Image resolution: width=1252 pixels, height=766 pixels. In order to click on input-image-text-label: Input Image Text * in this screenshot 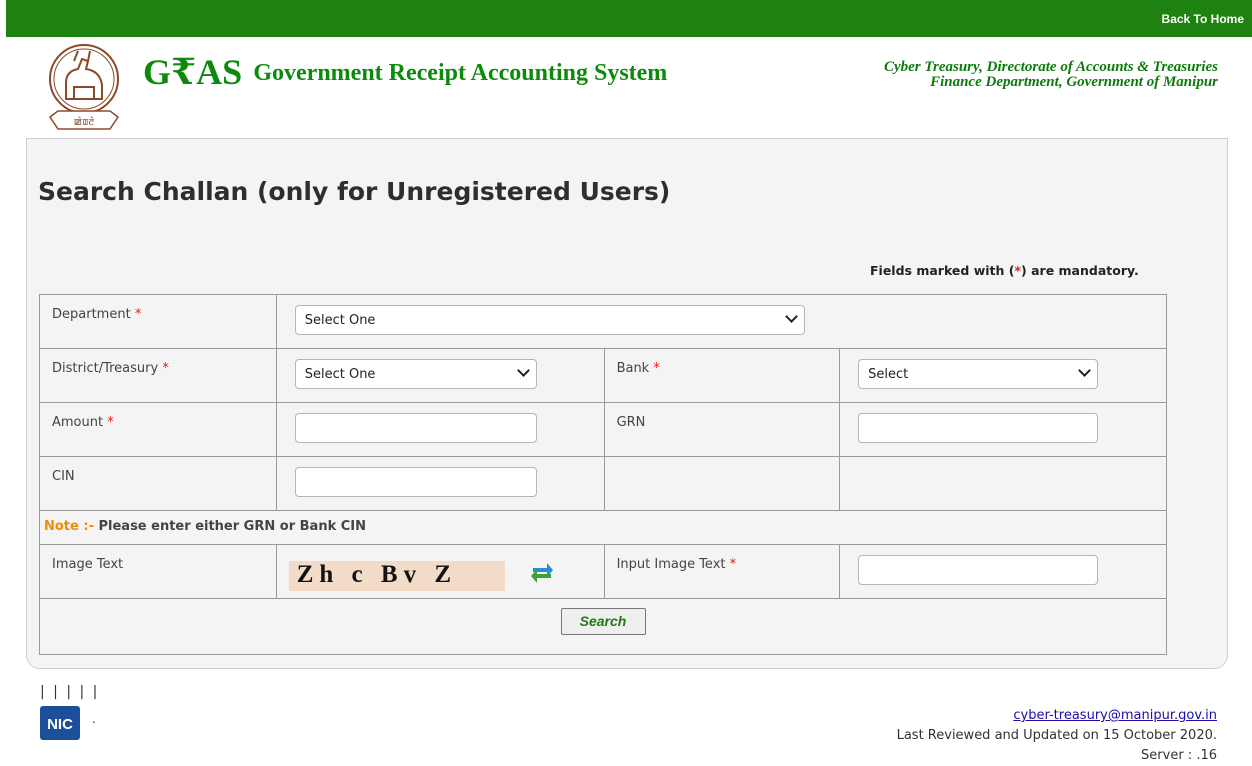, I will do `click(722, 571)`.